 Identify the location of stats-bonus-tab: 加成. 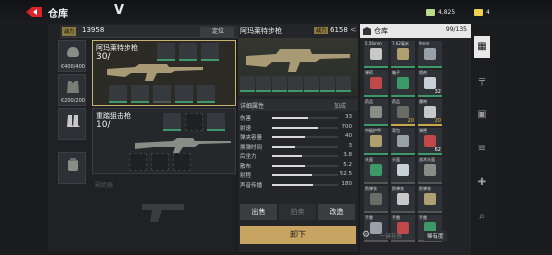
(340, 105).